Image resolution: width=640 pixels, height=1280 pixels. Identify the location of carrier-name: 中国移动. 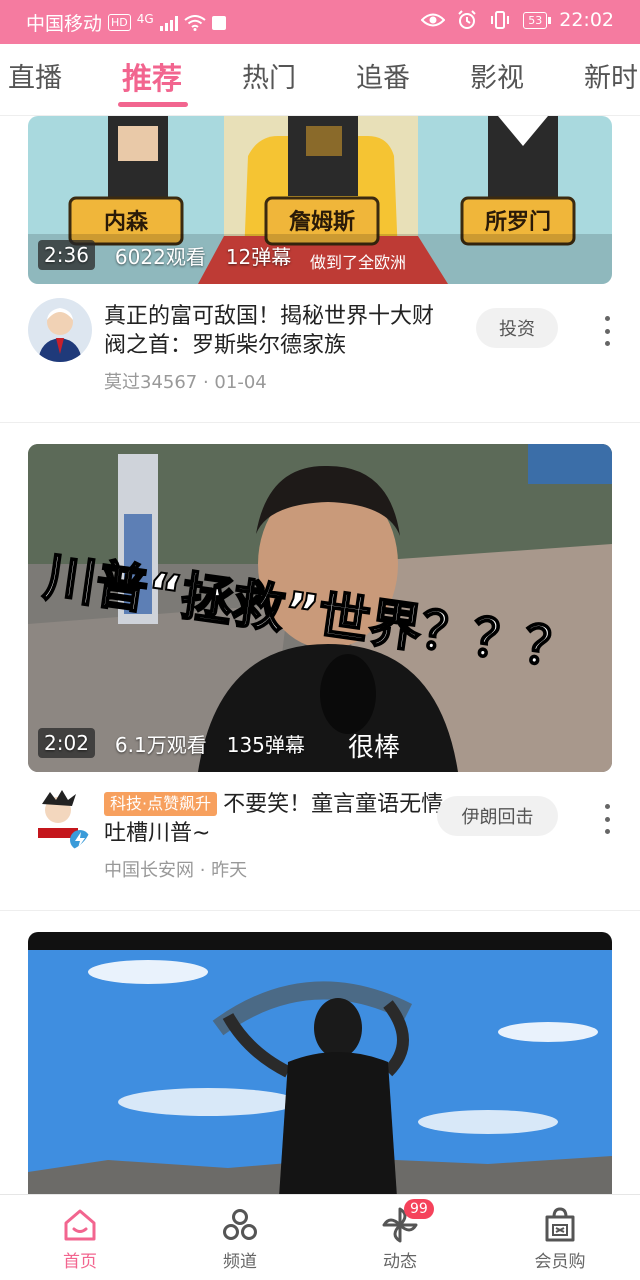
(64, 24).